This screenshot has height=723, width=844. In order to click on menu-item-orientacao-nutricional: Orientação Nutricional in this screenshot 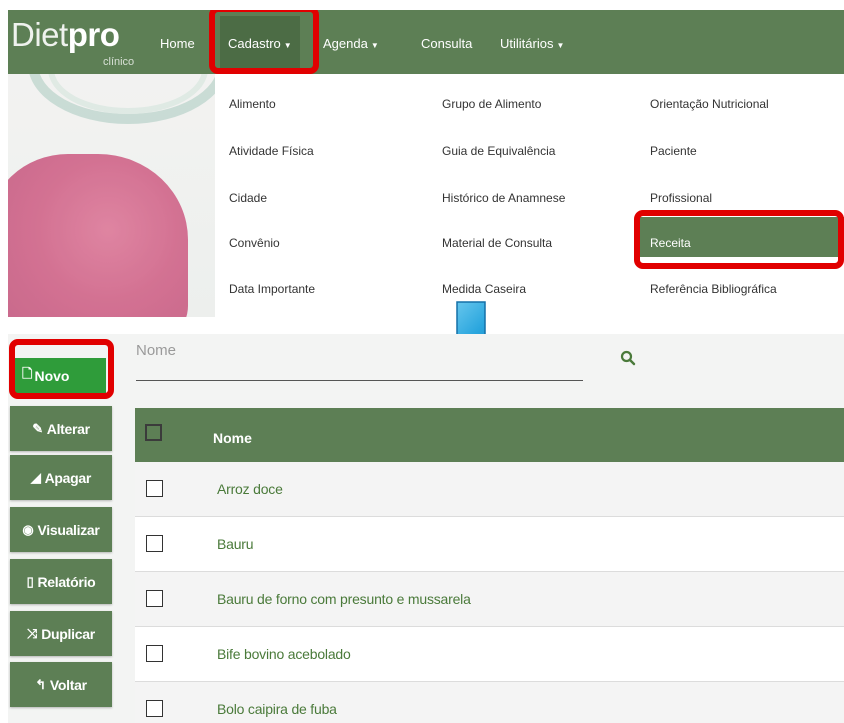, I will do `click(709, 104)`.